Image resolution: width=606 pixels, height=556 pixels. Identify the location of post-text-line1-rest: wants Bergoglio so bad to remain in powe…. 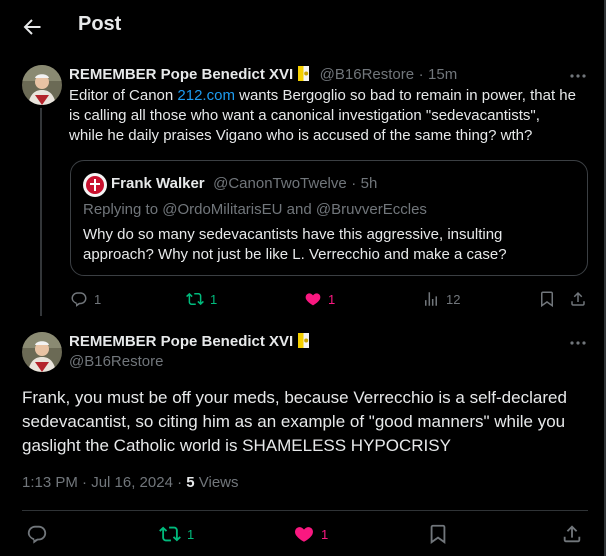
(405, 95).